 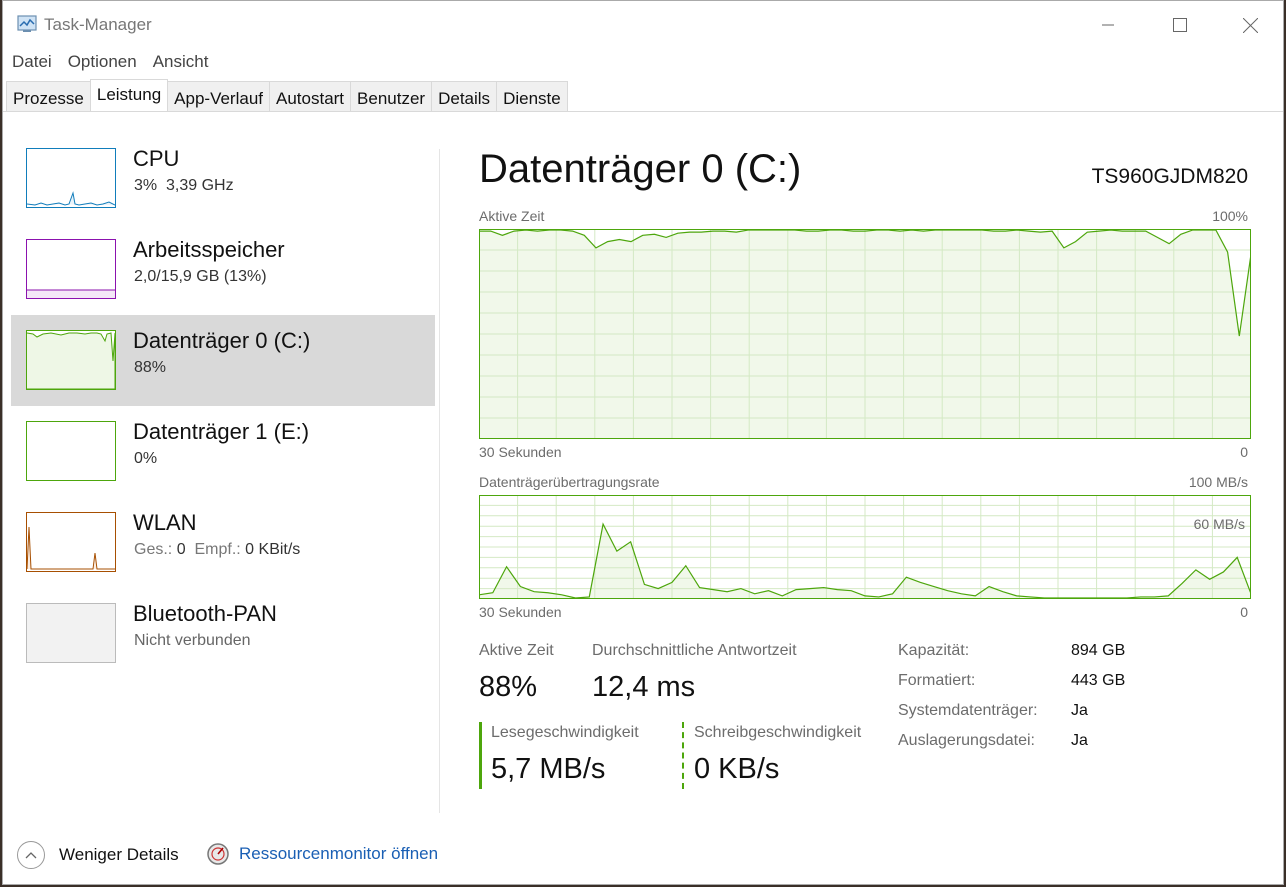 What do you see at coordinates (683, 755) in the screenshot?
I see `write-speed-marker` at bounding box center [683, 755].